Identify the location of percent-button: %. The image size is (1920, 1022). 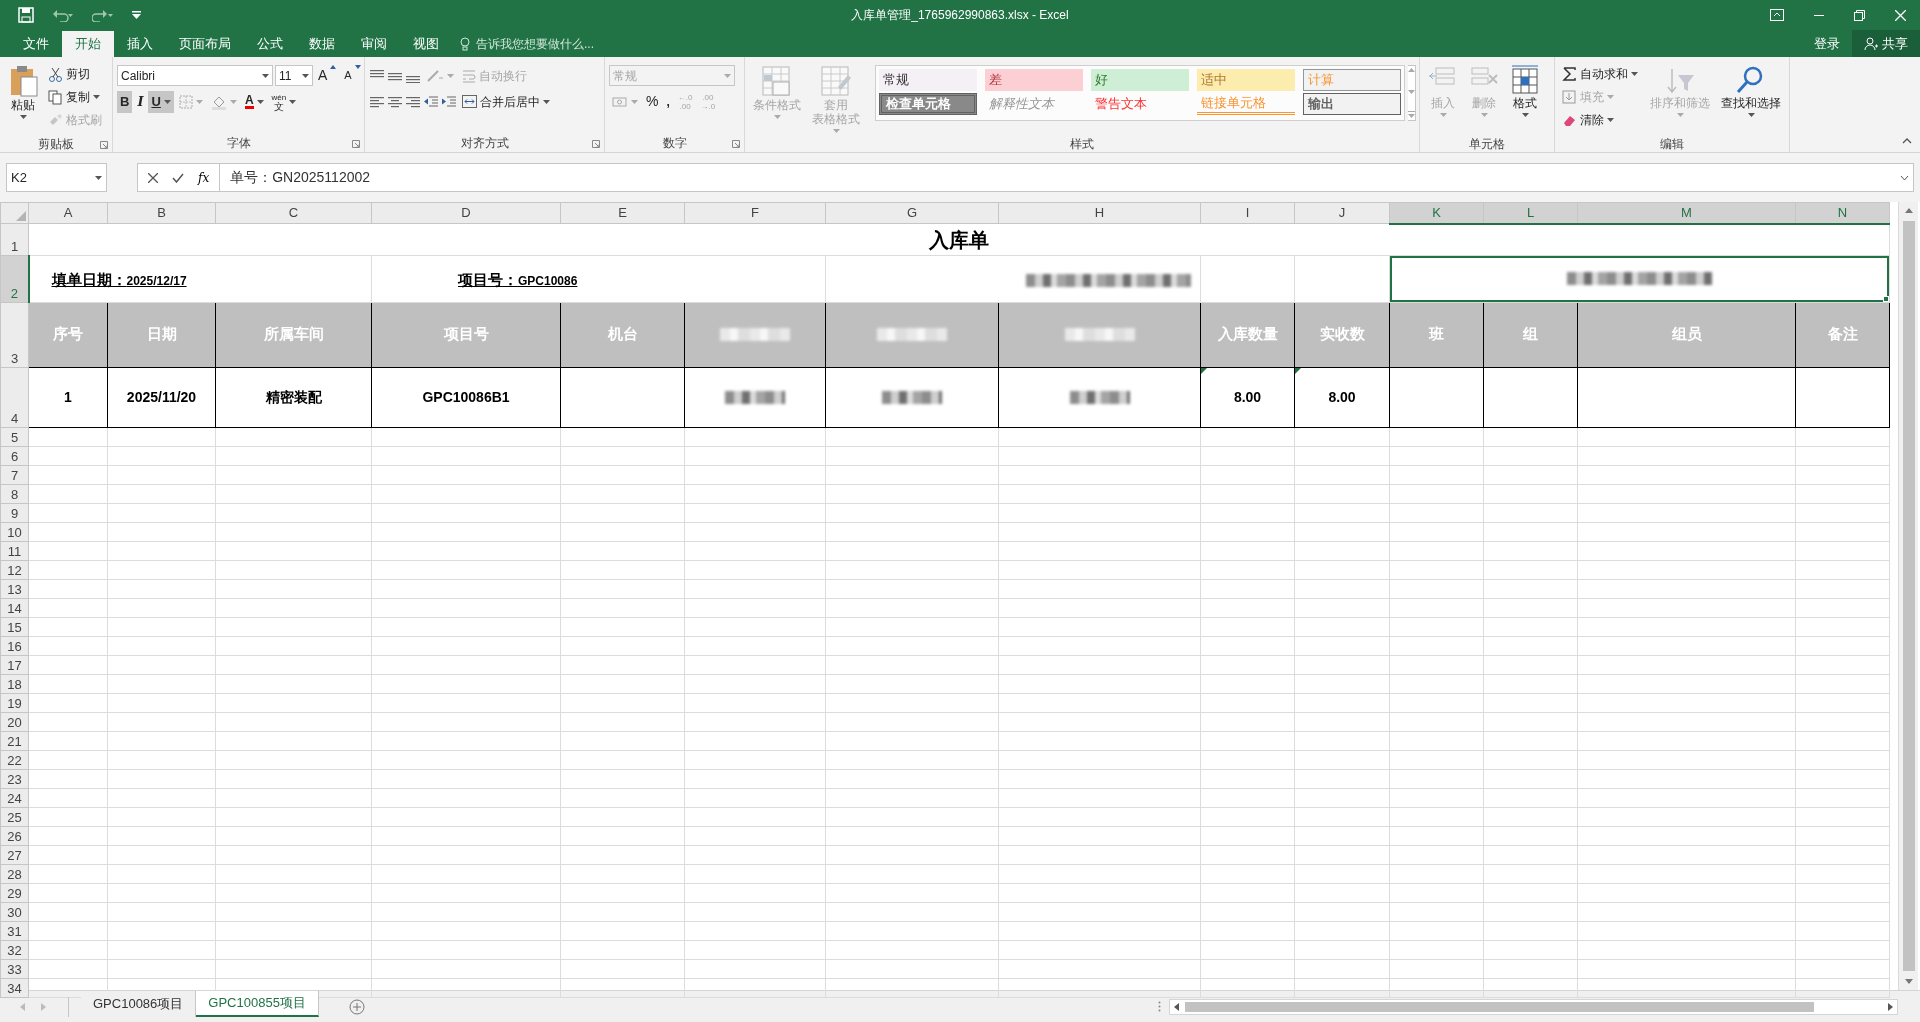
(652, 101).